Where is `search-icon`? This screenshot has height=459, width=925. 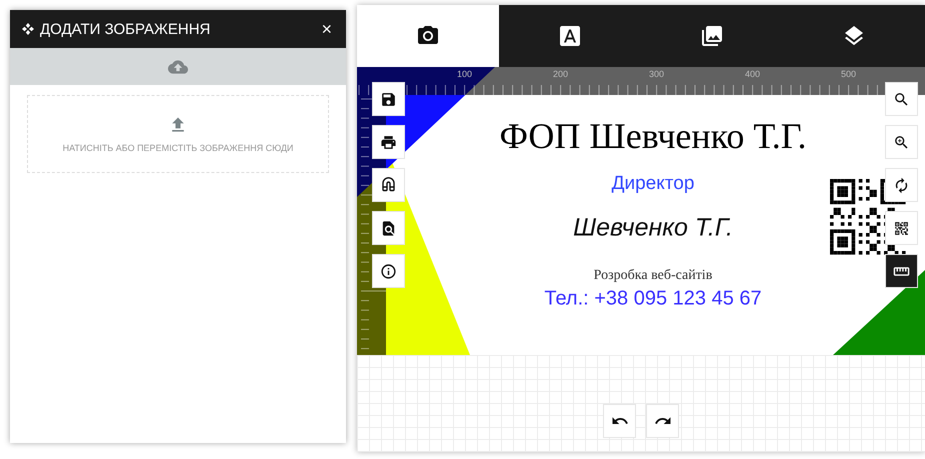
search-icon is located at coordinates (901, 99).